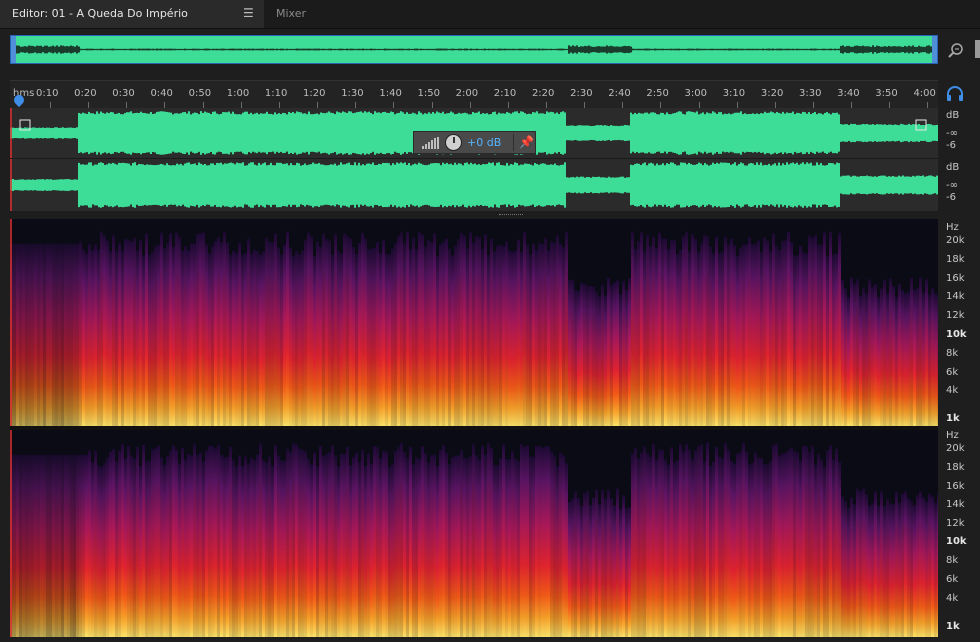 The height and width of the screenshot is (642, 980). I want to click on timeline-tick-label: 3:10, so click(734, 93).